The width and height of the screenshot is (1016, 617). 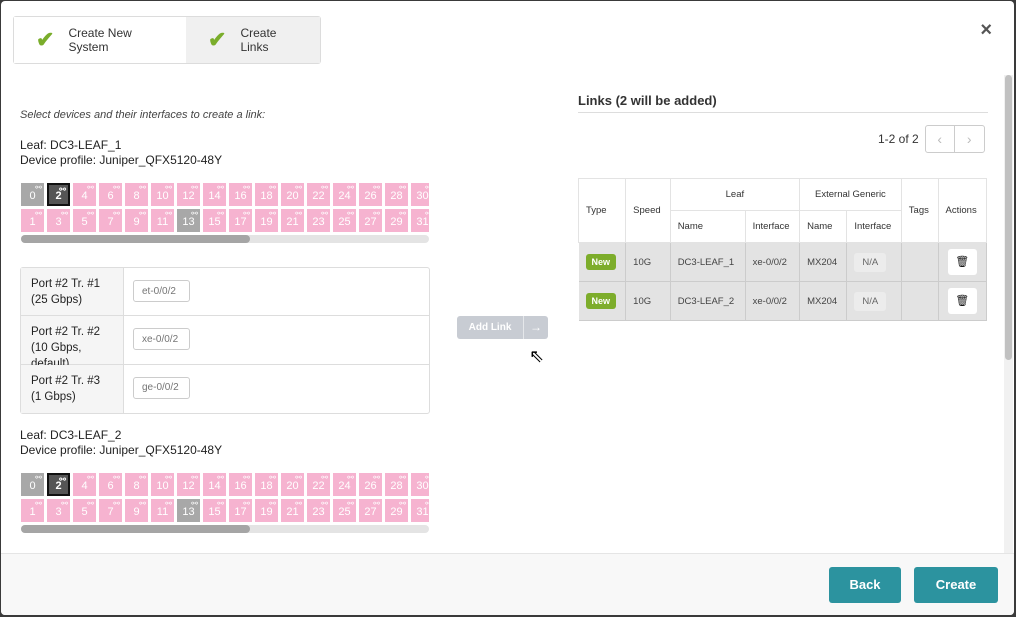 I want to click on transform-row: Port #2 Tr. #3 (1 Gbps), so click(x=225, y=388).